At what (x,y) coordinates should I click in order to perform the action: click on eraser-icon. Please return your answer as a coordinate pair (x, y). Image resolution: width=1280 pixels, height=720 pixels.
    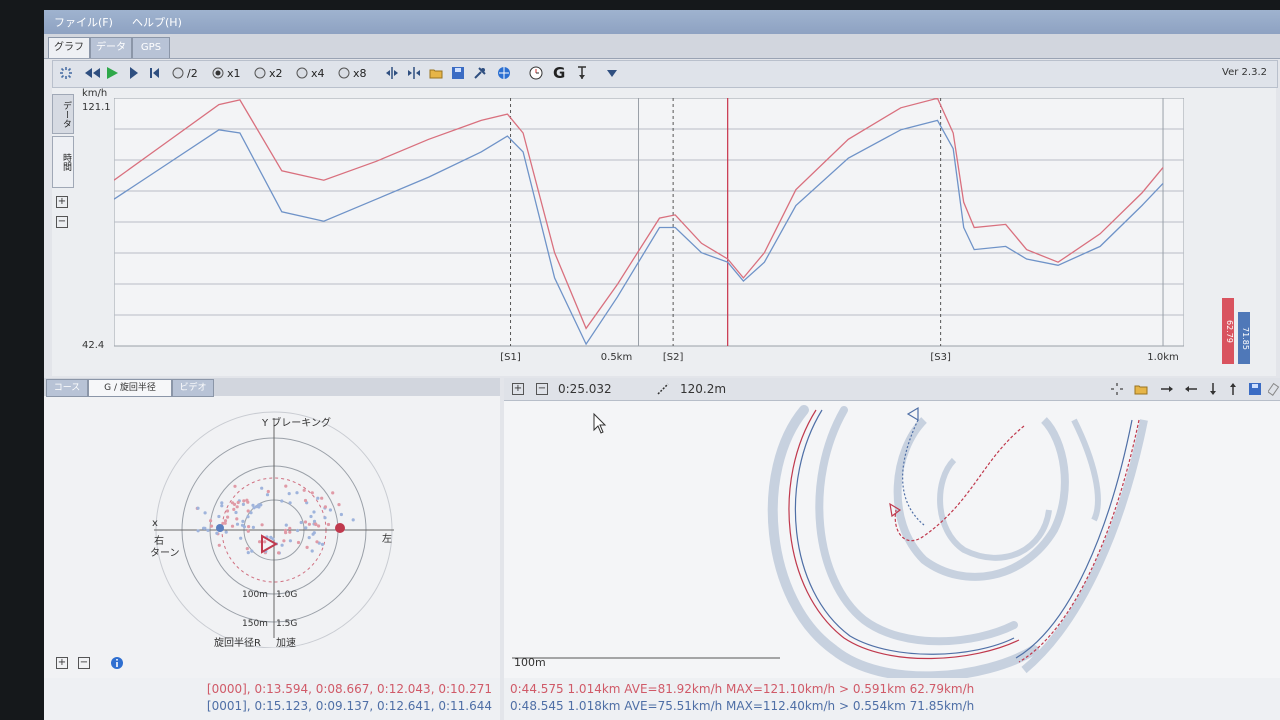
    Looking at the image, I should click on (1274, 389).